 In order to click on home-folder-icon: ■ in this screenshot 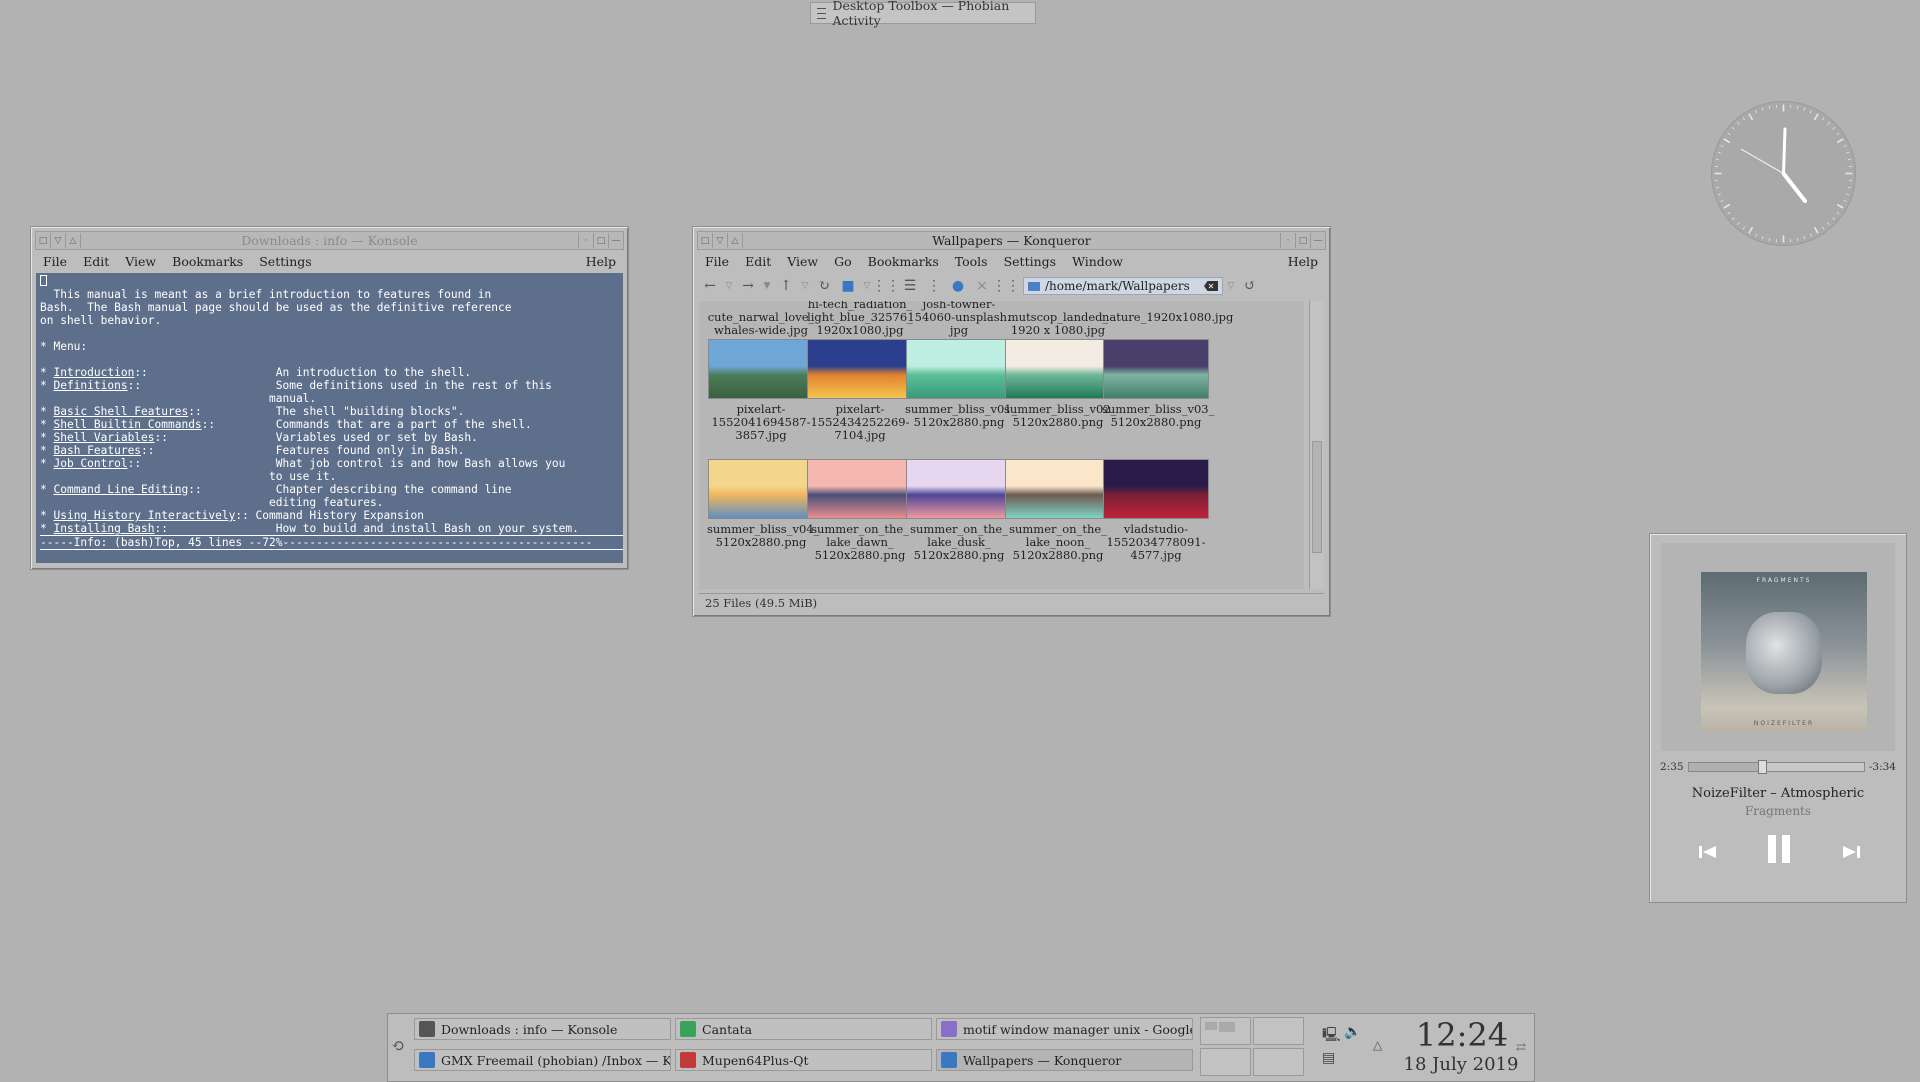, I will do `click(848, 286)`.